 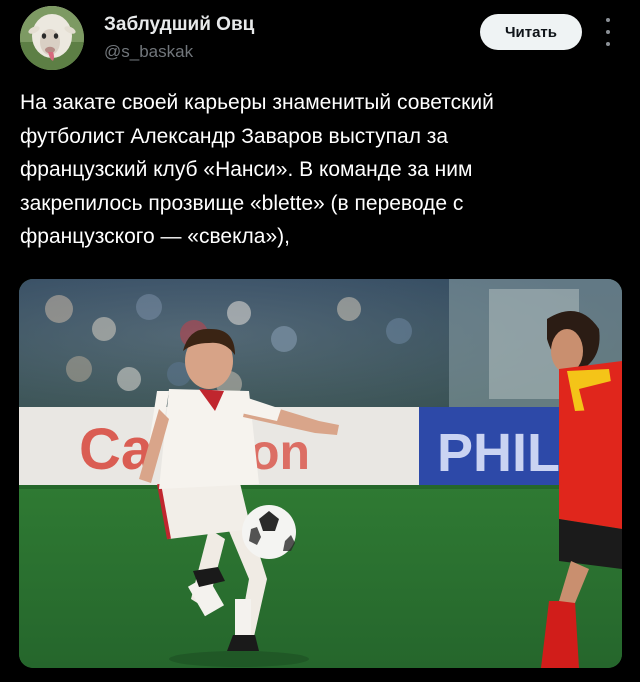 What do you see at coordinates (531, 32) in the screenshot?
I see `follow-button: Читать` at bounding box center [531, 32].